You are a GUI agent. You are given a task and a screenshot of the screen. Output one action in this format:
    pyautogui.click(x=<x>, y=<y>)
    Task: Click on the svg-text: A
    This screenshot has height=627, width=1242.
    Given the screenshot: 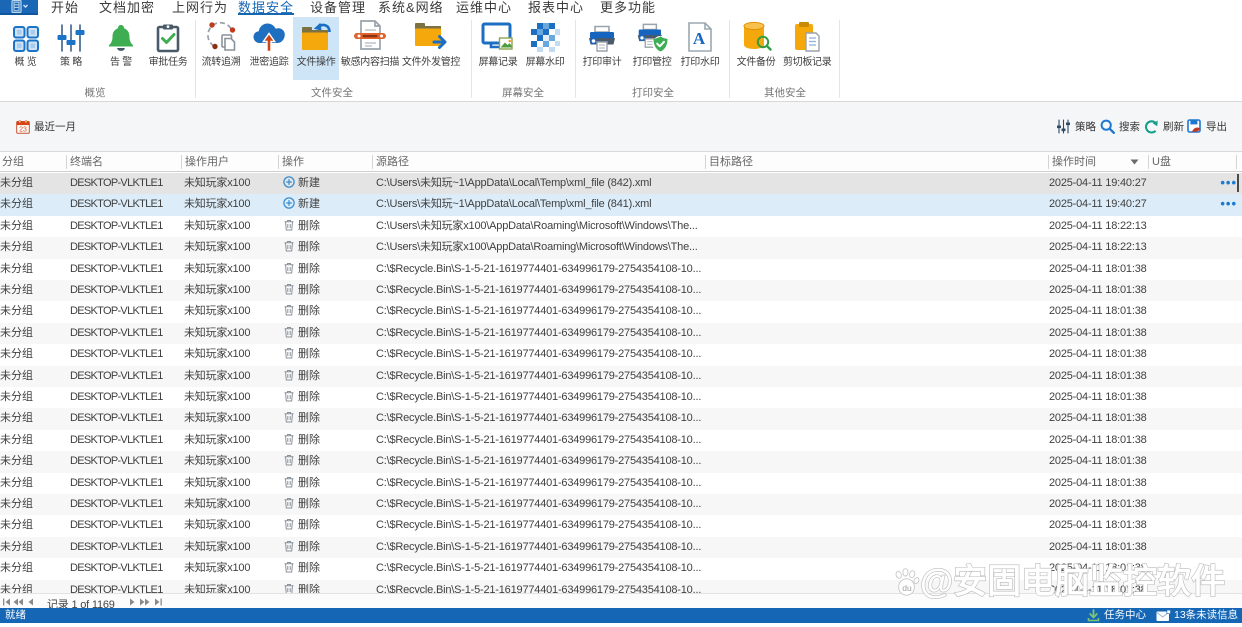 What is the action you would take?
    pyautogui.click(x=699, y=38)
    